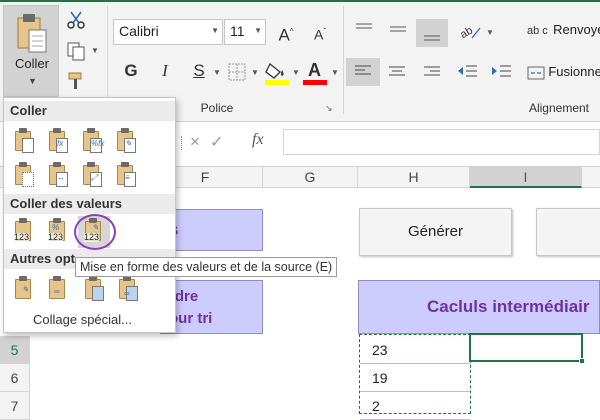 This screenshot has height=420, width=600. I want to click on formula-bar-divider, so click(182, 143).